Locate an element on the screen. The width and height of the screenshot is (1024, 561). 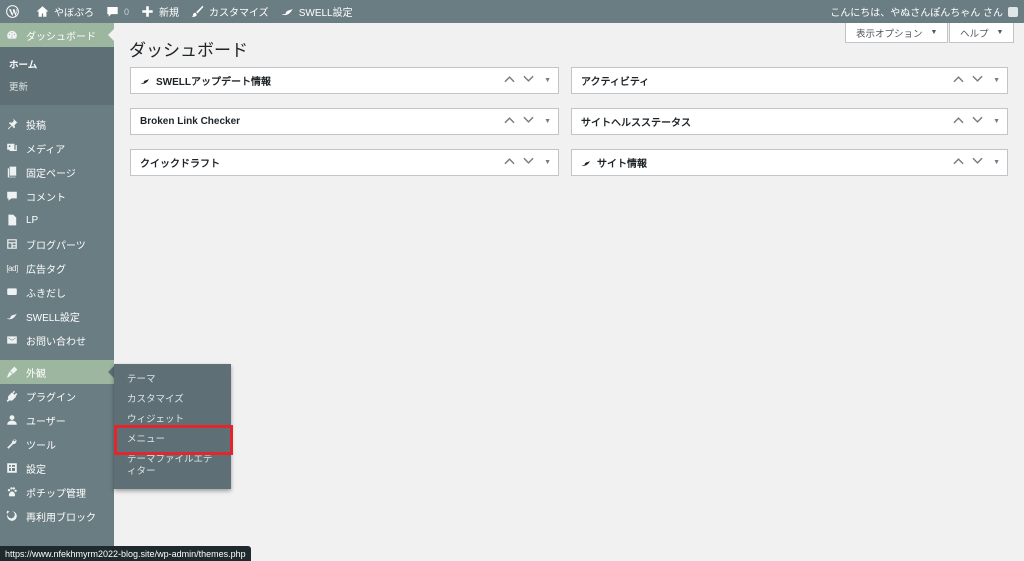
mail-icon is located at coordinates (12, 340).